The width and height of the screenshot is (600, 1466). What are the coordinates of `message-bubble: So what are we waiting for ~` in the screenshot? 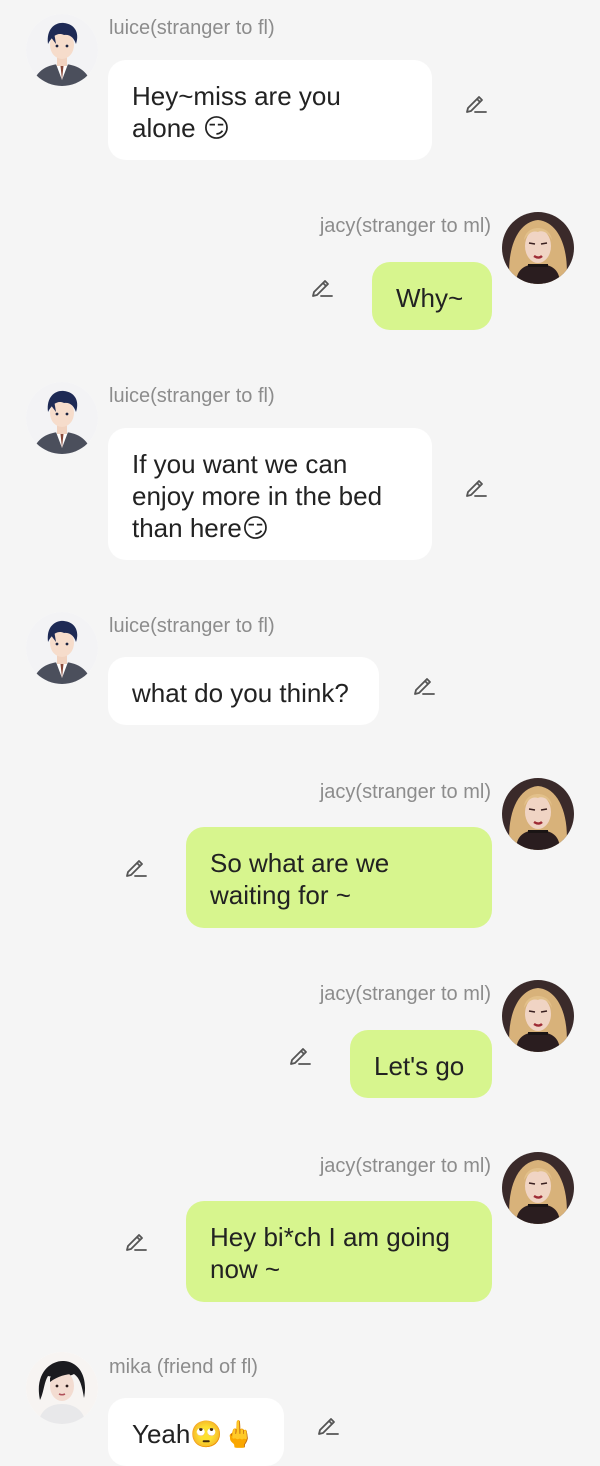 It's located at (339, 877).